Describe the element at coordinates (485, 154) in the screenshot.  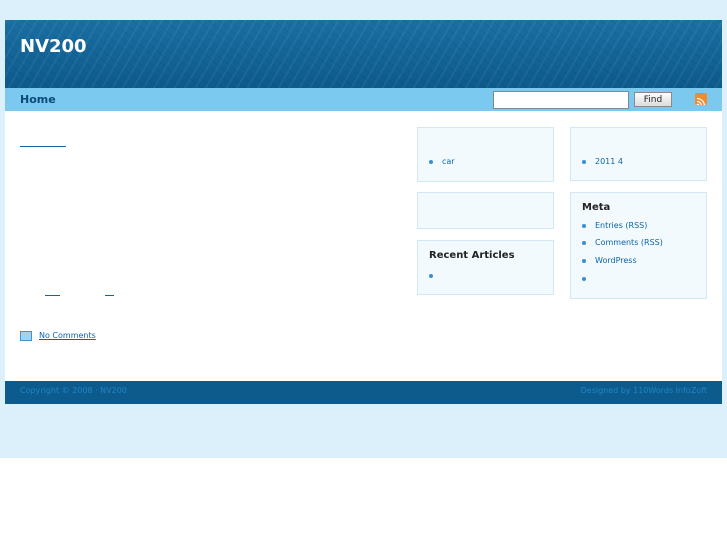
I see `sidebar-categories-box: car` at that location.